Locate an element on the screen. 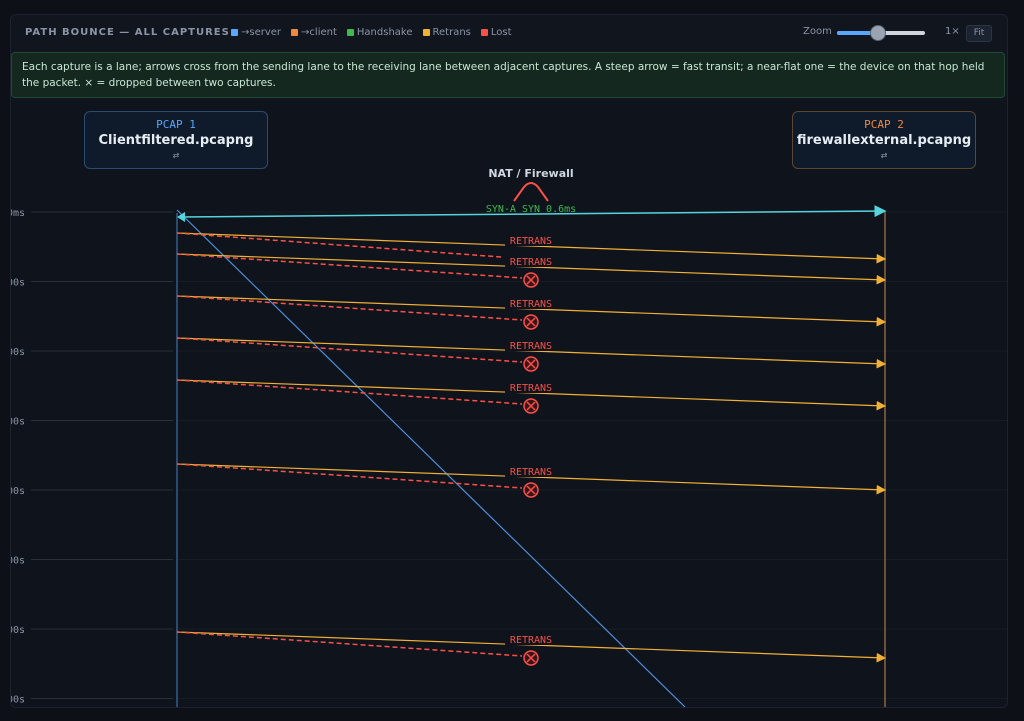  legend-item: Retrans is located at coordinates (446, 32).